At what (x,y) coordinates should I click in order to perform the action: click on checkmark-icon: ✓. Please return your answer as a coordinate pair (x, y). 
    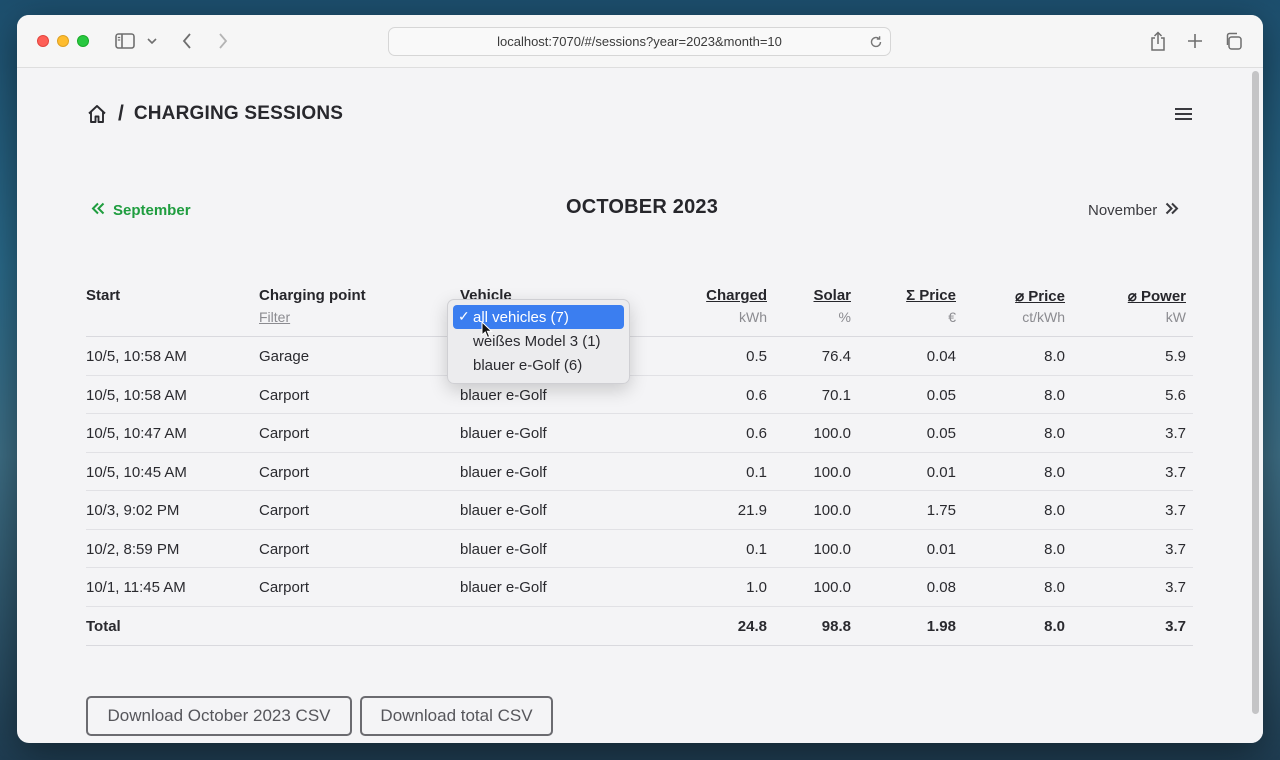
    Looking at the image, I should click on (464, 316).